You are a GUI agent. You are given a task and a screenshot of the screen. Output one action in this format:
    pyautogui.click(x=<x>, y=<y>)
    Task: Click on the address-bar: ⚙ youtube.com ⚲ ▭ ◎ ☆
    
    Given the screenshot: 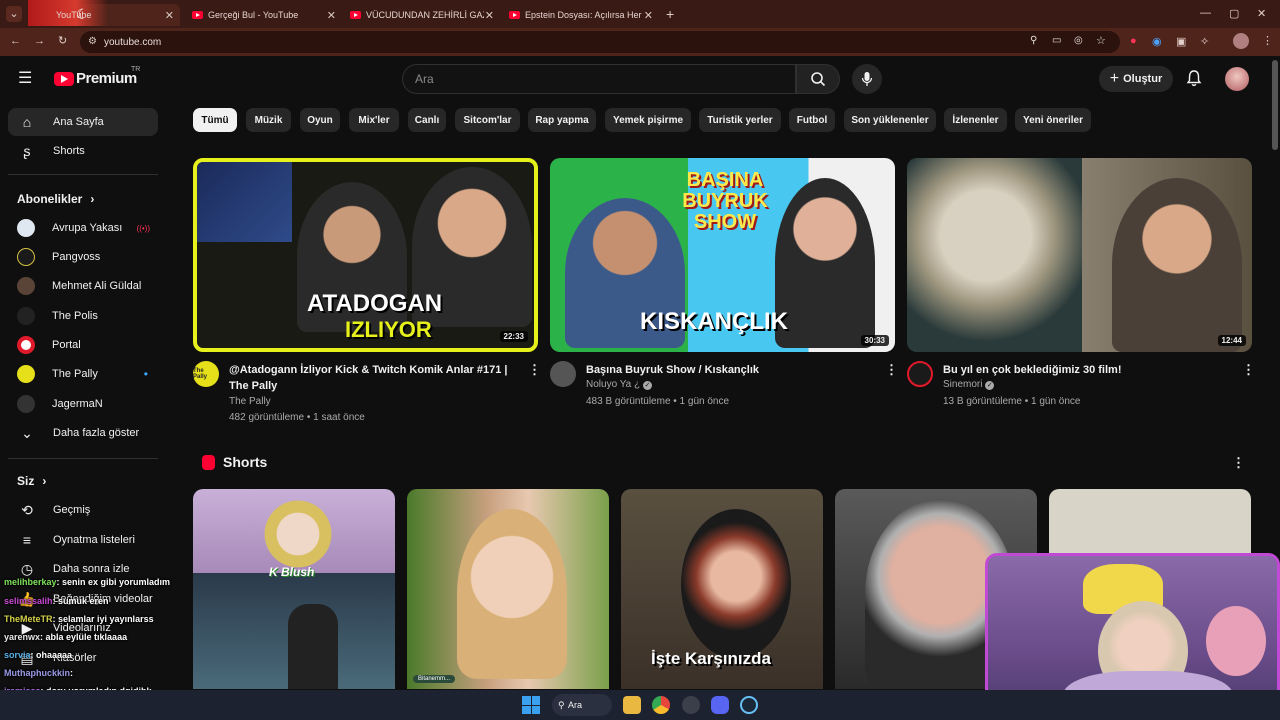 What is the action you would take?
    pyautogui.click(x=600, y=42)
    